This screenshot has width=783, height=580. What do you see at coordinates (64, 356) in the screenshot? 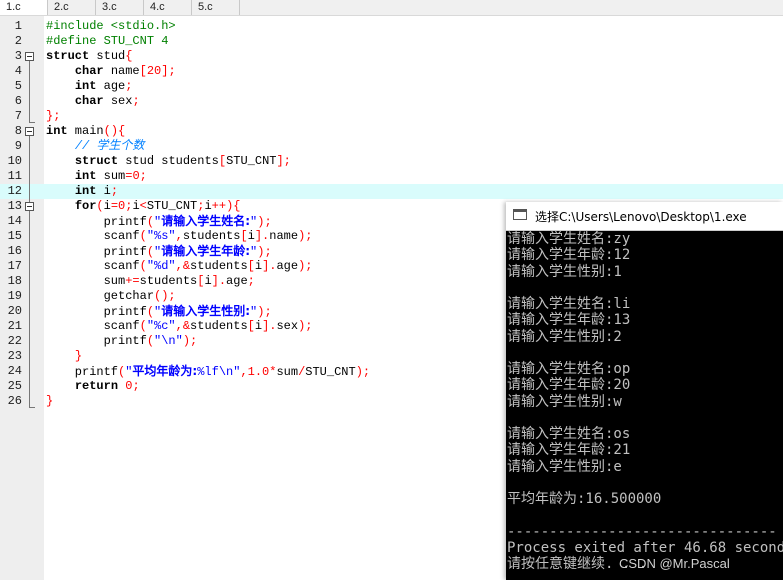
I see `line-code: }` at bounding box center [64, 356].